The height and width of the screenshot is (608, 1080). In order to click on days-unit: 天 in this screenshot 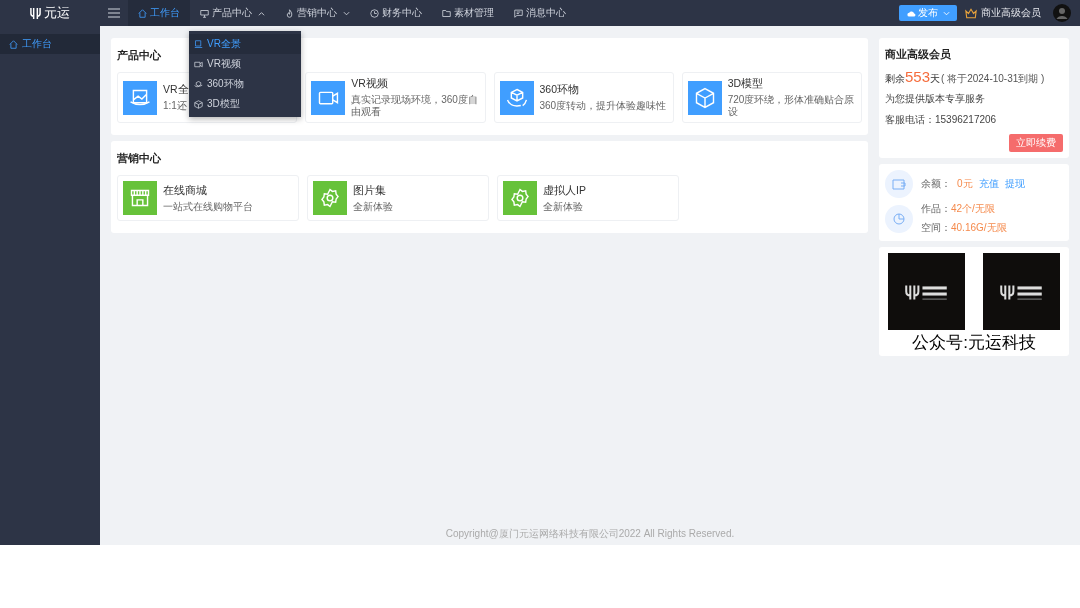, I will do `click(935, 79)`.